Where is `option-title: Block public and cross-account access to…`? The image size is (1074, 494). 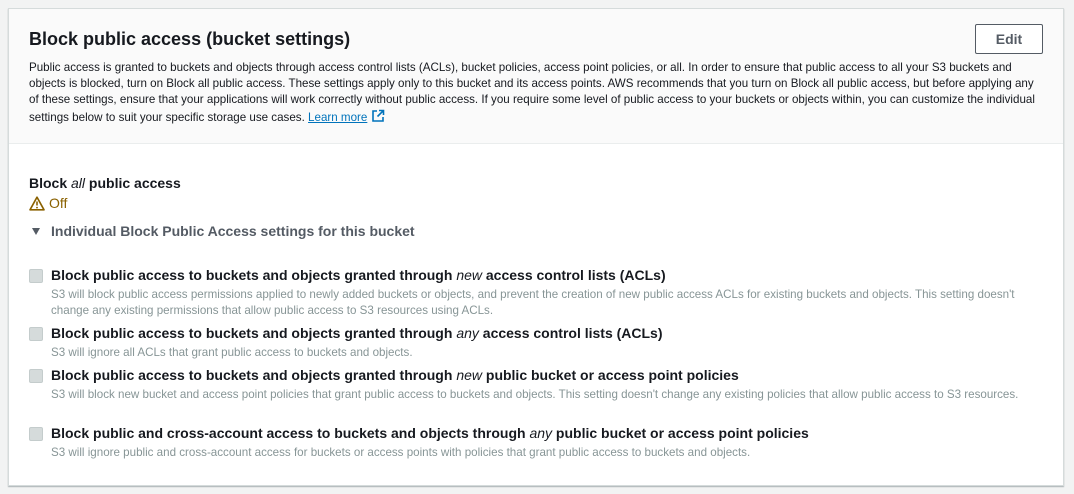
option-title: Block public and cross-account access to… is located at coordinates (430, 433).